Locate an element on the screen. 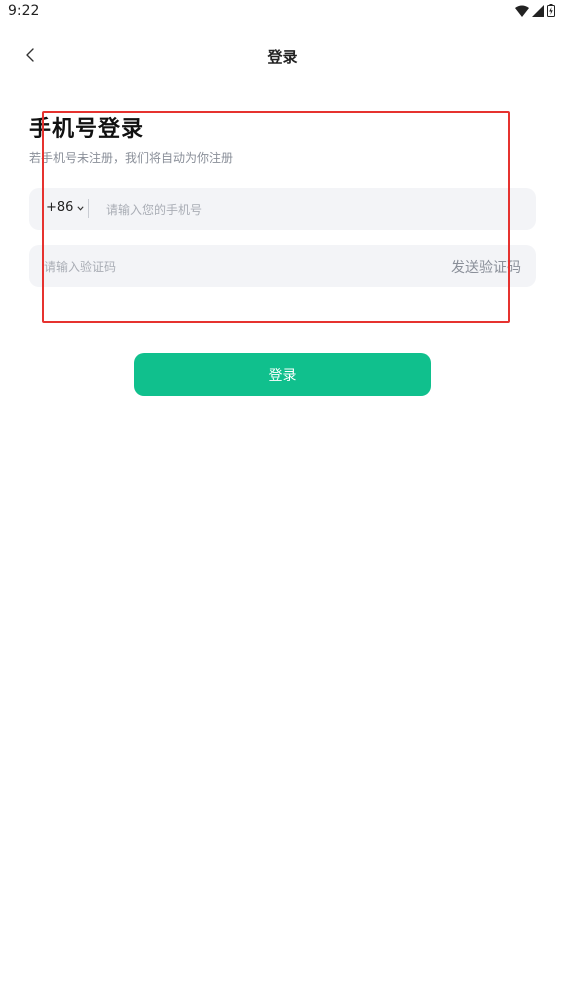  status-time: 9:22 is located at coordinates (24, 11).